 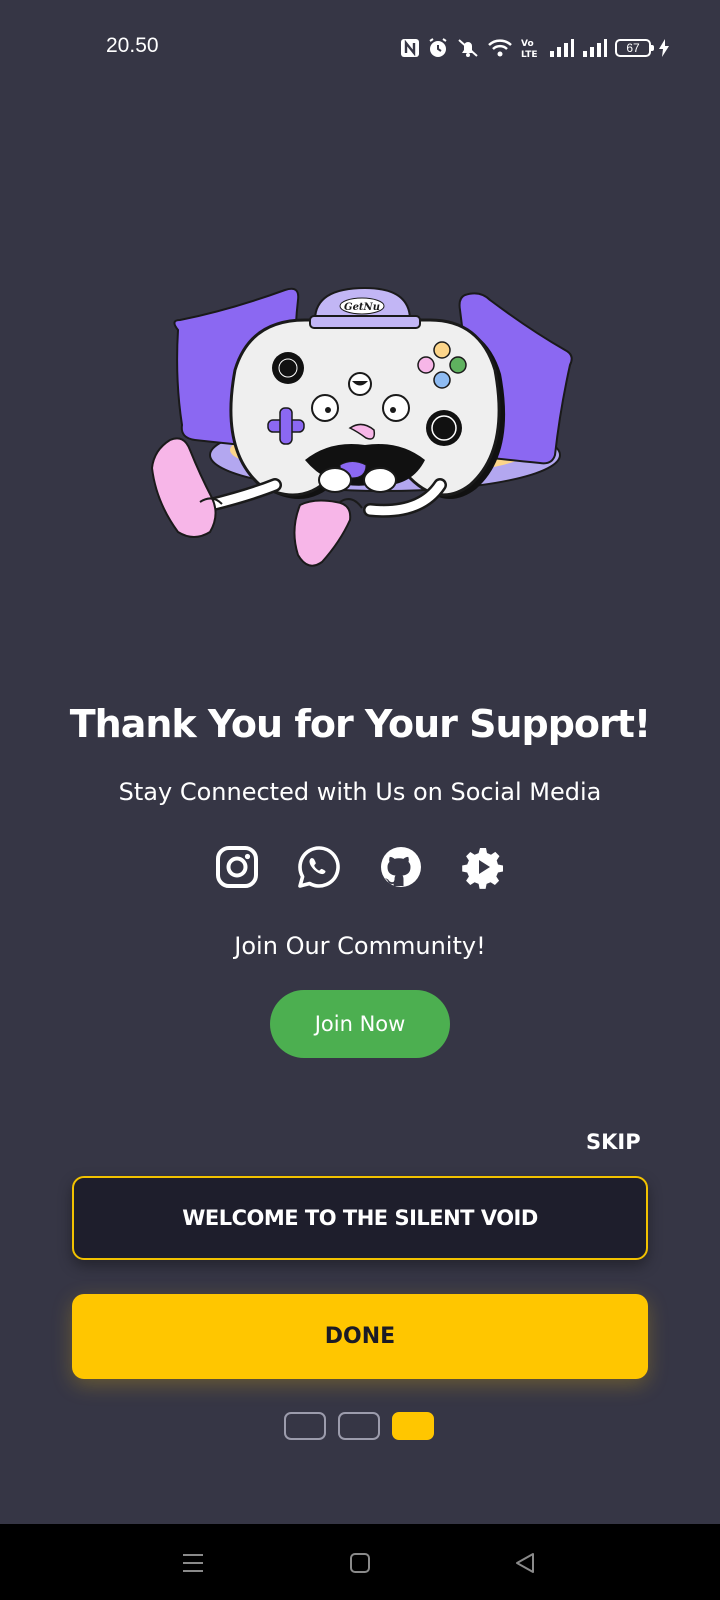 I want to click on home-square-icon, so click(x=360, y=1563).